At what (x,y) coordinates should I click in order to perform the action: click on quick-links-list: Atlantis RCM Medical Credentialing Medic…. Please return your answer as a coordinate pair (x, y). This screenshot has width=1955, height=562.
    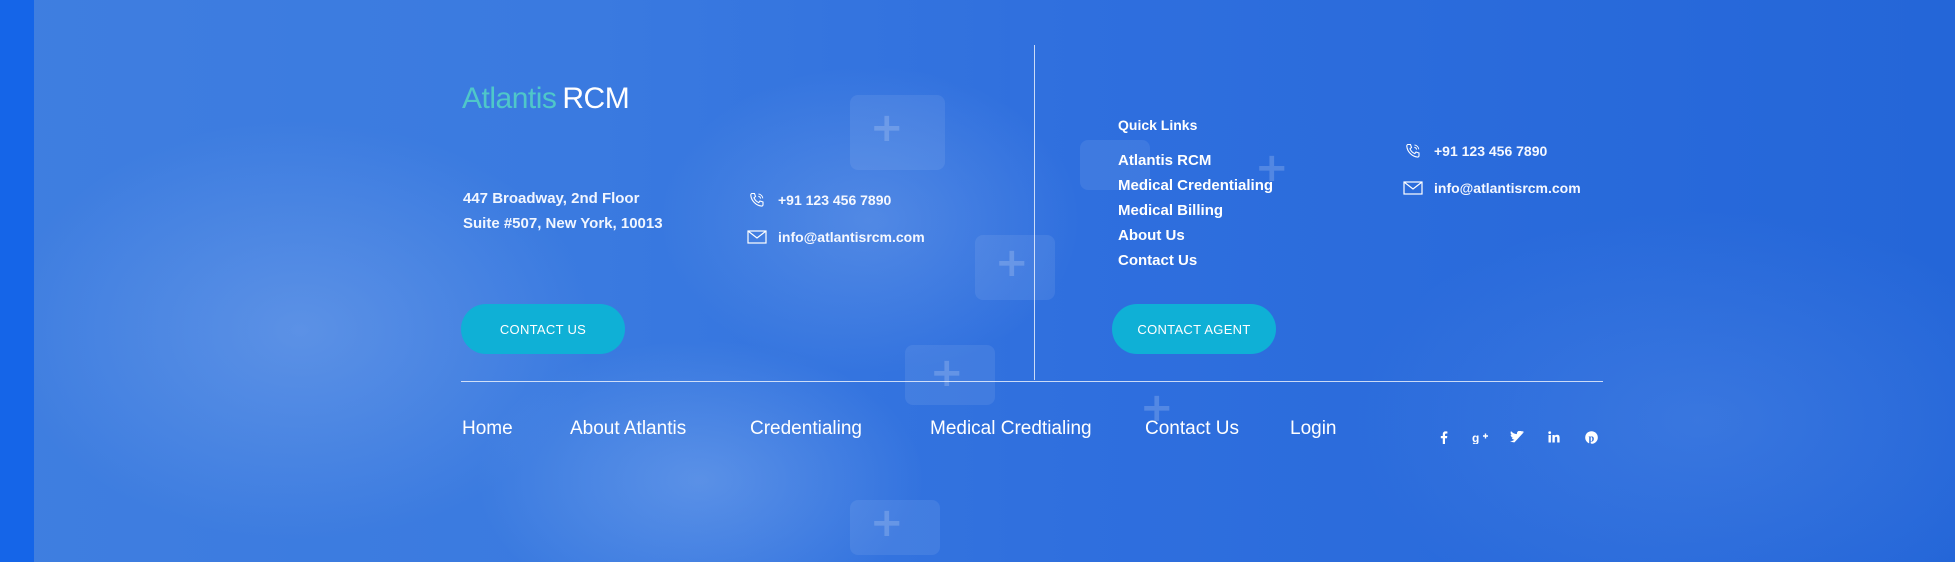
    Looking at the image, I should click on (1195, 214).